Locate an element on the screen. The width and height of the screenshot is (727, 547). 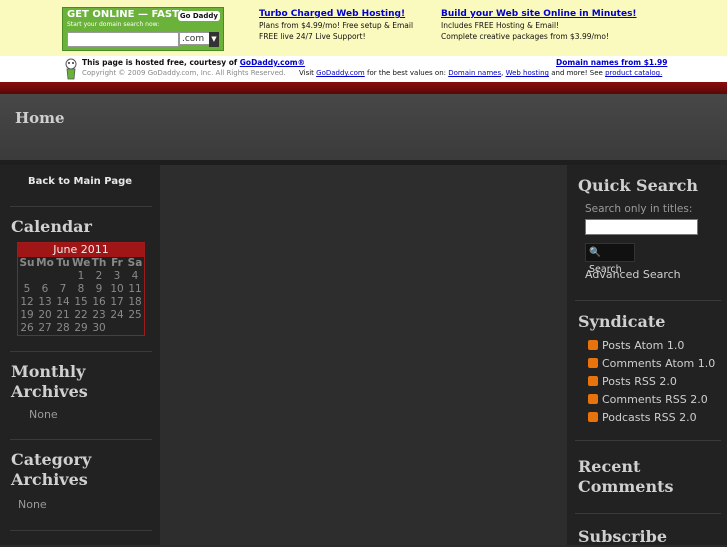
feed-label: Comments Atom 1.0 is located at coordinates (659, 363).